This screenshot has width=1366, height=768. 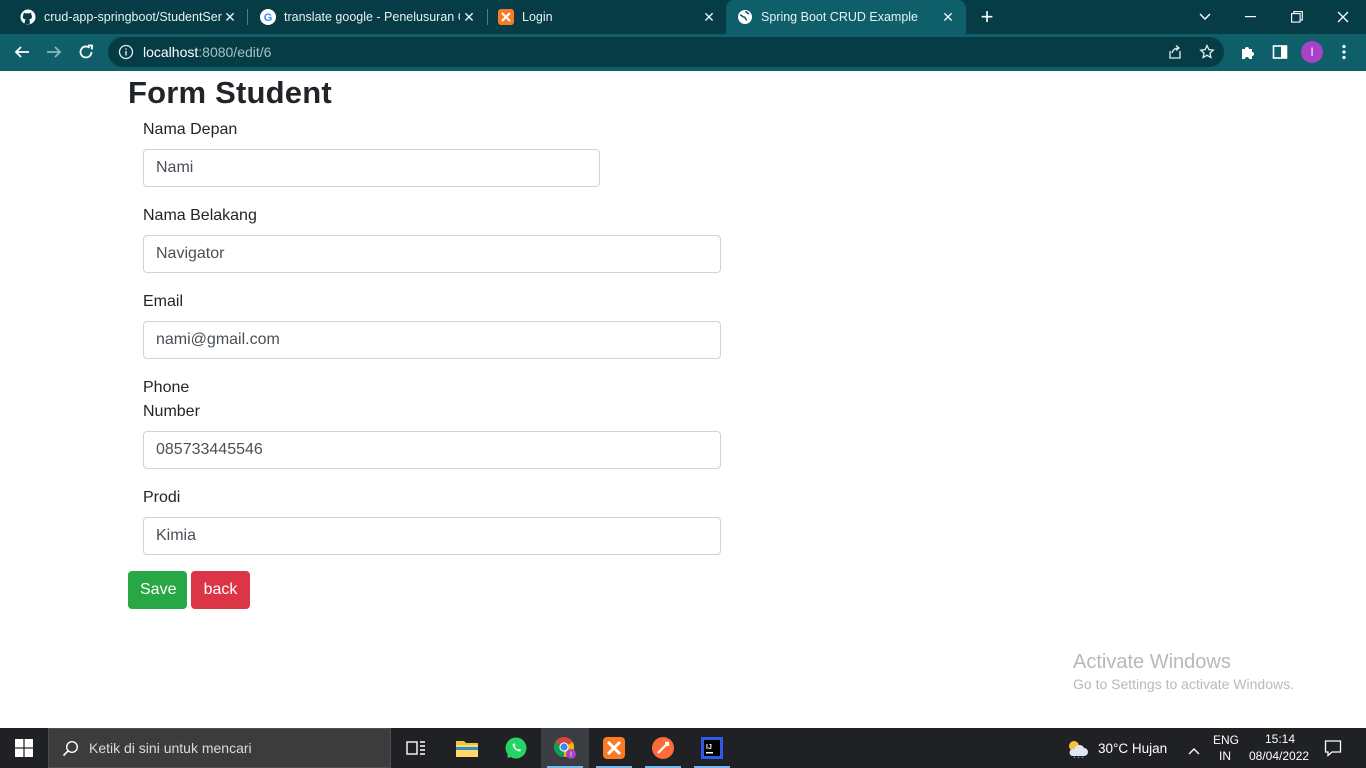 What do you see at coordinates (1183, 684) in the screenshot?
I see `watermark-subtitle: Go to Settings to activate Windows.` at bounding box center [1183, 684].